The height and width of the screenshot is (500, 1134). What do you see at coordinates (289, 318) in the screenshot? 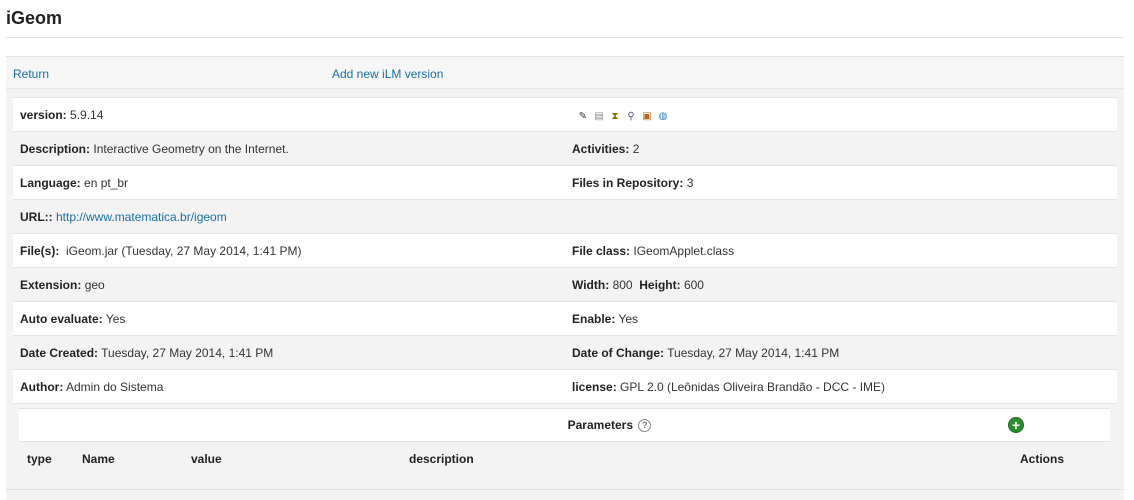
I see `auto-evaluate-cell: Auto evaluate: Yes` at bounding box center [289, 318].